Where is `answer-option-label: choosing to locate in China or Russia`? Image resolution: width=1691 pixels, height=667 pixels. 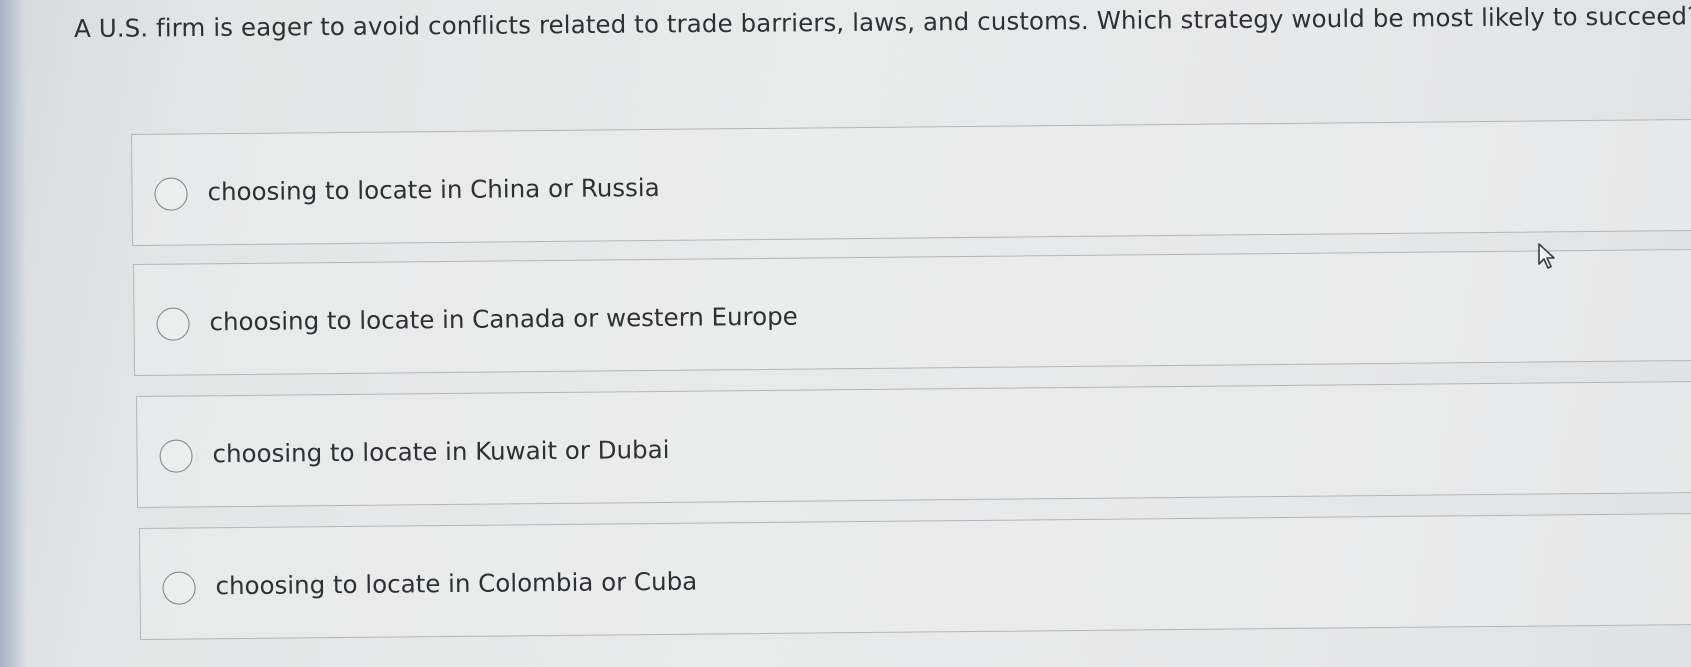 answer-option-label: choosing to locate in China or Russia is located at coordinates (433, 189).